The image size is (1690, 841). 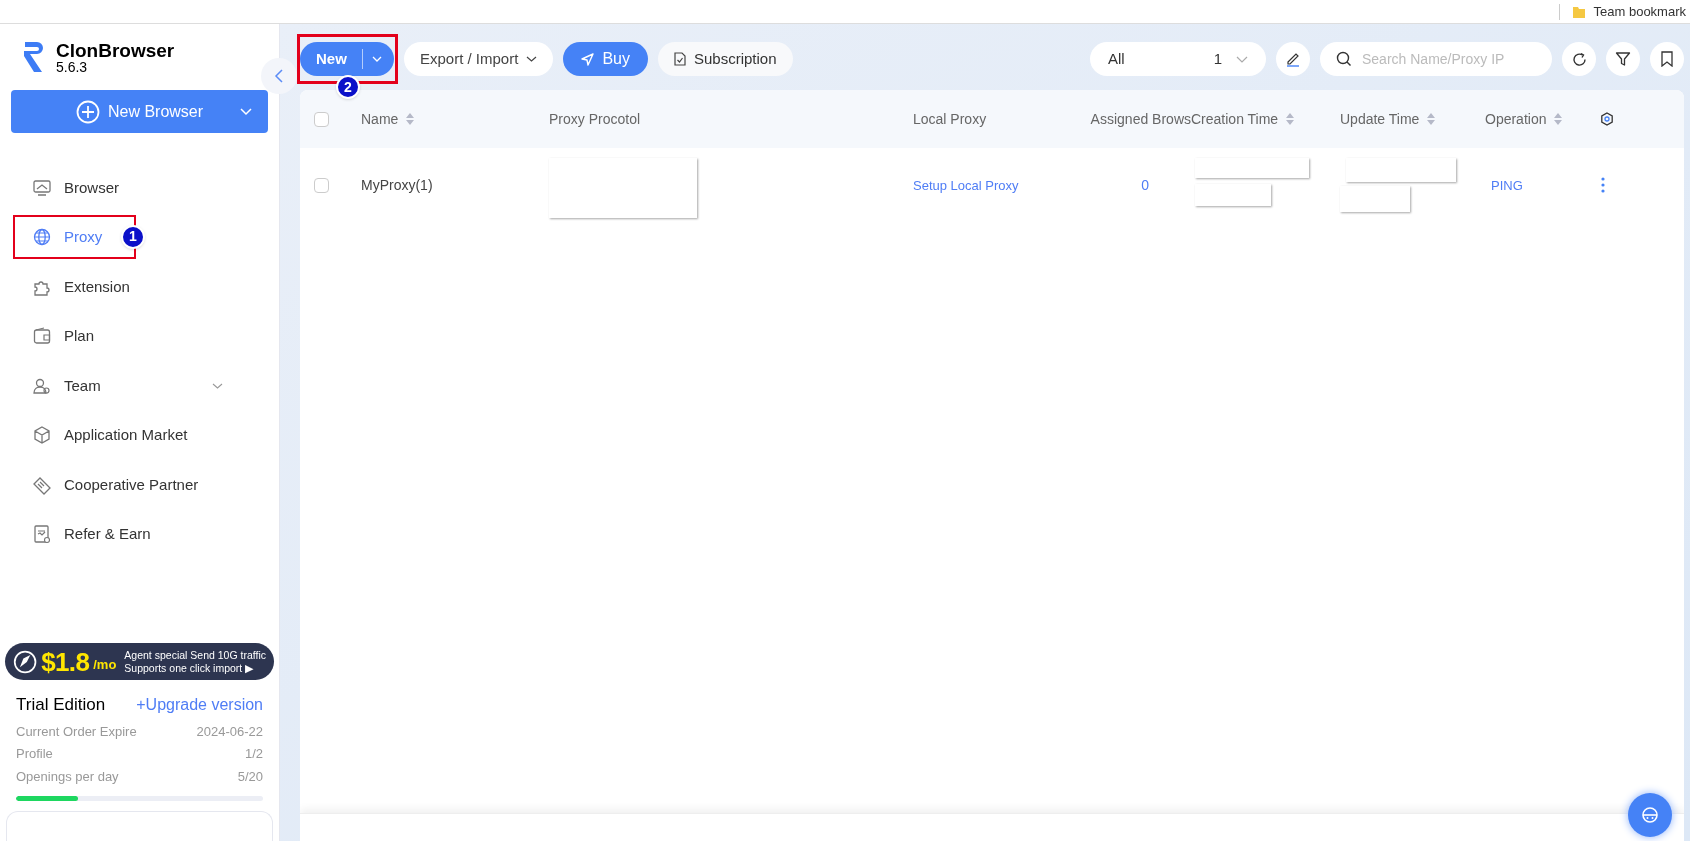 What do you see at coordinates (1140, 119) in the screenshot?
I see `column-header: Assigned Brows` at bounding box center [1140, 119].